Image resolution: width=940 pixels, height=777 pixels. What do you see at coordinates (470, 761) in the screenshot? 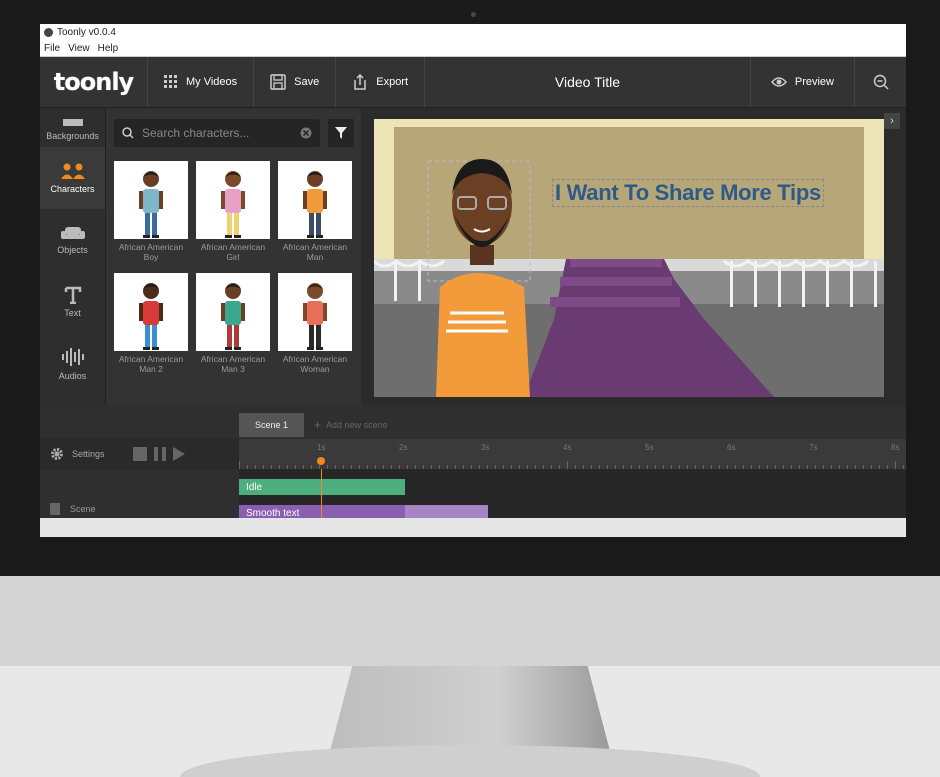
I see `monitor-base` at bounding box center [470, 761].